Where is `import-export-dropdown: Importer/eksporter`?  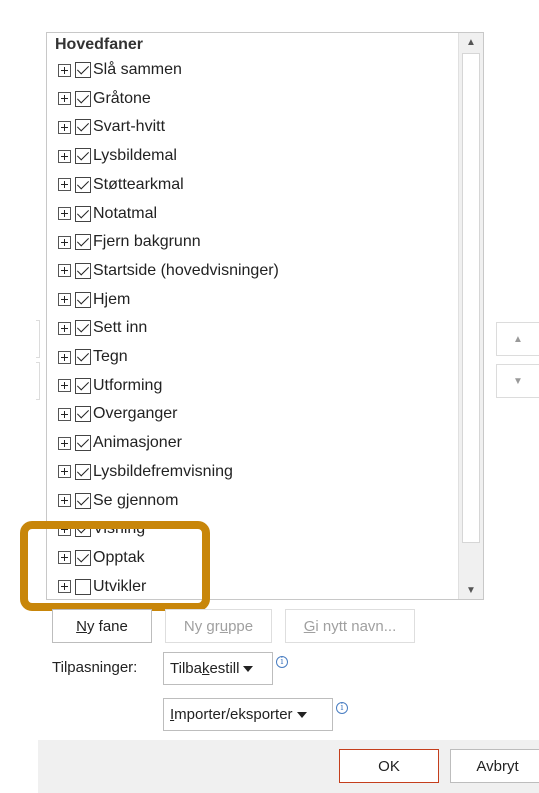
import-export-dropdown: Importer/eksporter is located at coordinates (248, 714).